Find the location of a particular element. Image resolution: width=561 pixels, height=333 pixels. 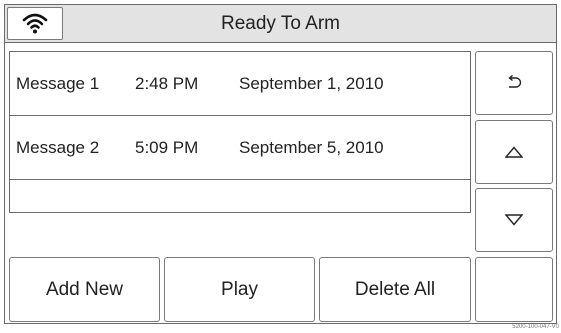

scroll-up-button is located at coordinates (514, 152).